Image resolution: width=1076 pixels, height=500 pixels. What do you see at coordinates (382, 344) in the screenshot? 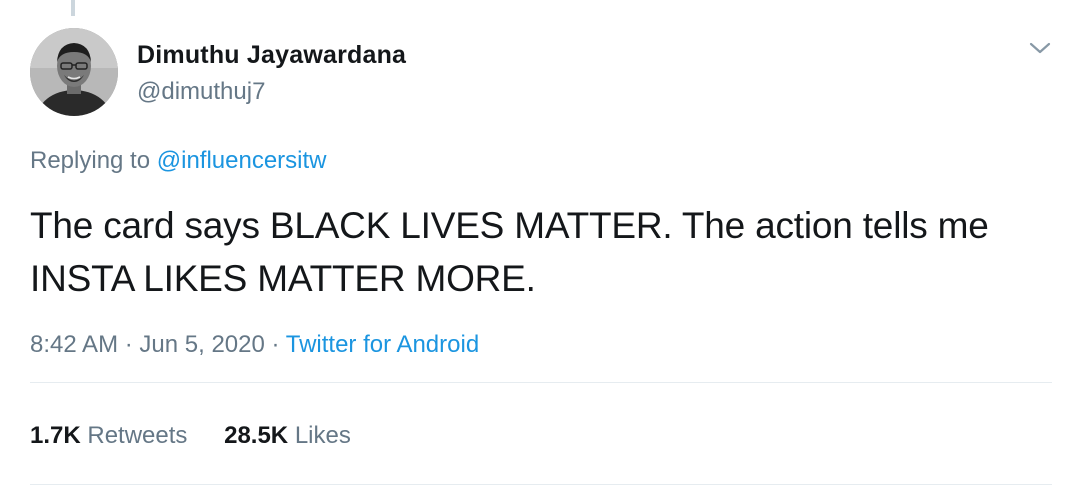
I see `tweet-source-link: Twitter for Android` at bounding box center [382, 344].